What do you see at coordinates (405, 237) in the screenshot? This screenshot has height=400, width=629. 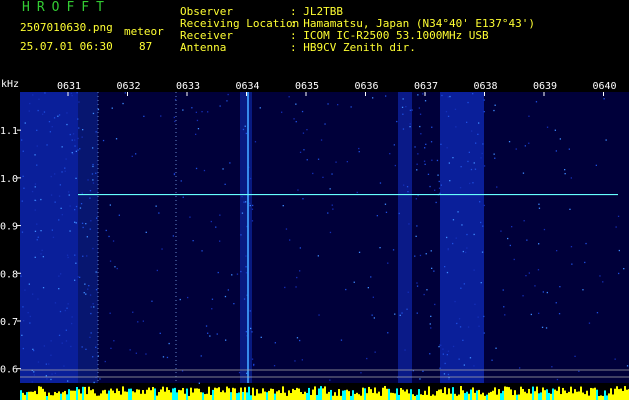 I see `noise-band` at bounding box center [405, 237].